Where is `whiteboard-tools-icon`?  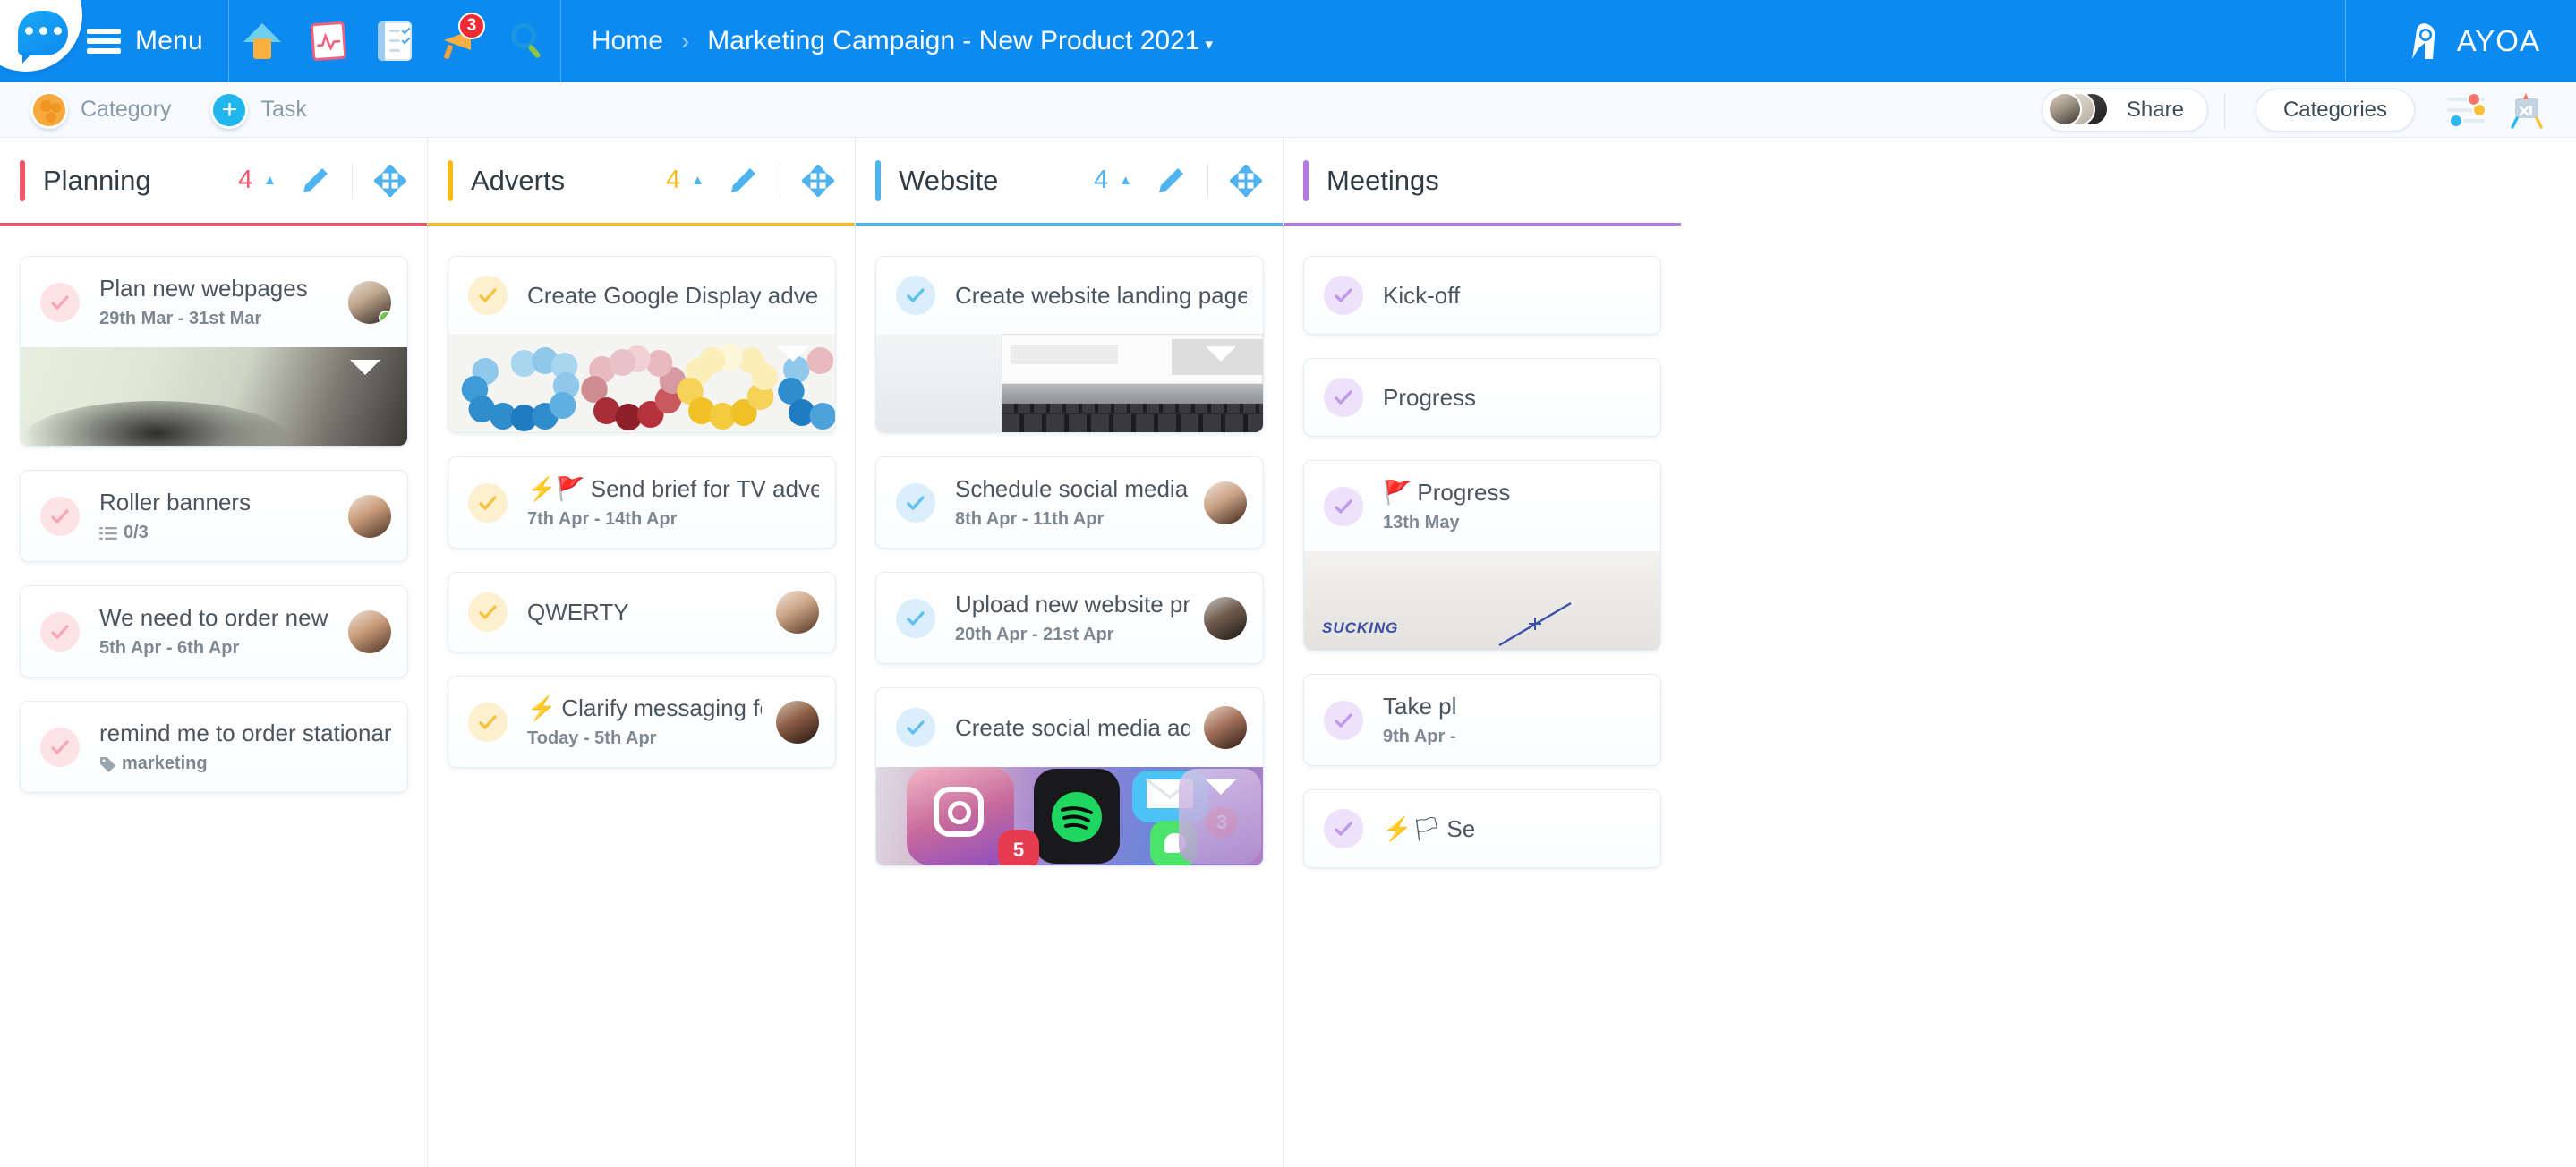 whiteboard-tools-icon is located at coordinates (2526, 110).